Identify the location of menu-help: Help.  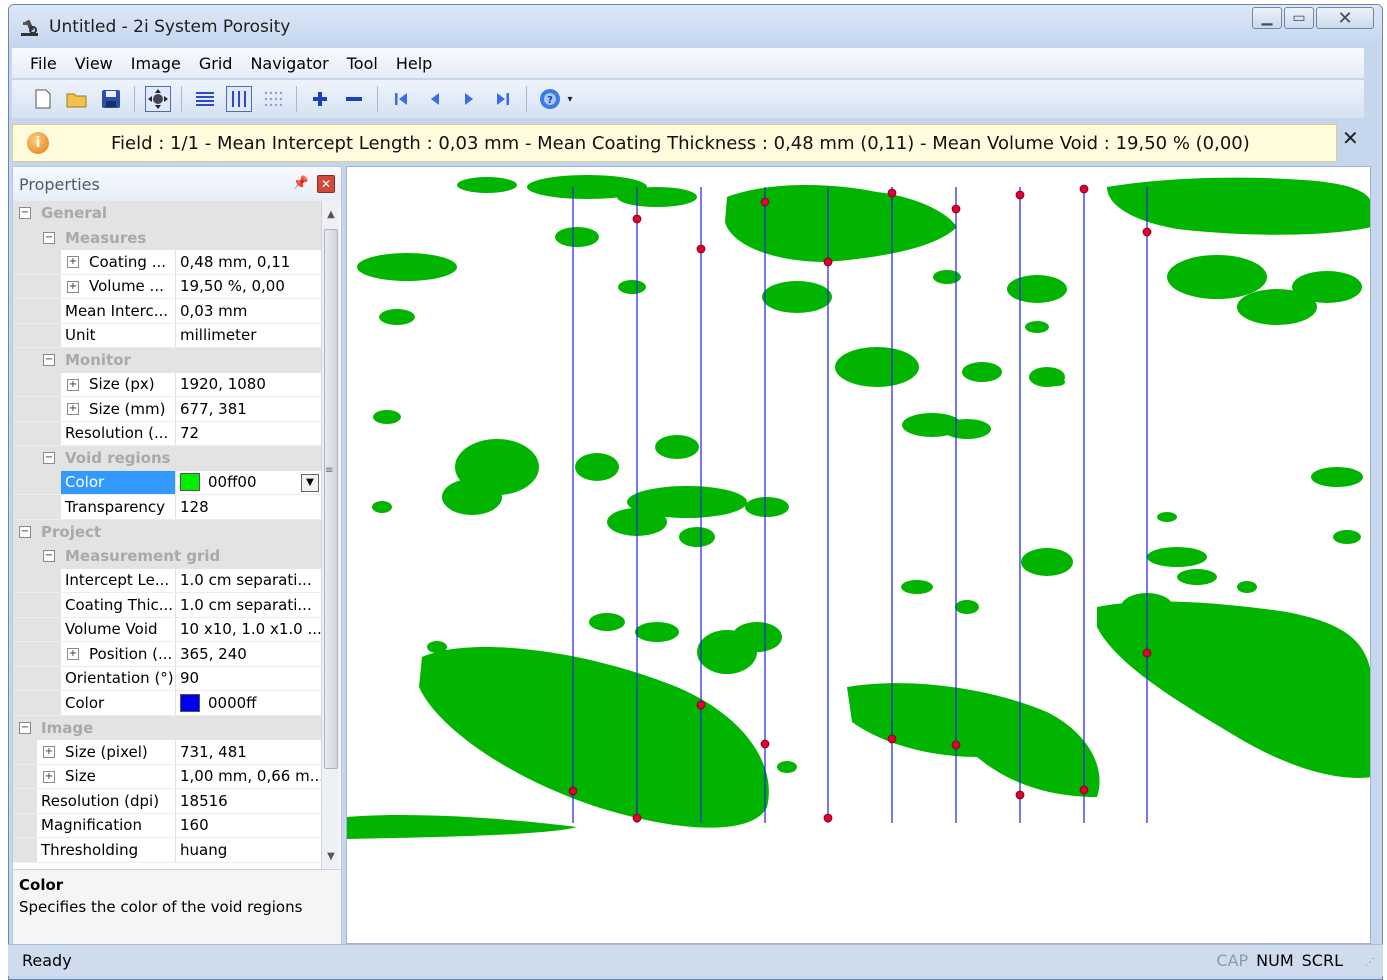
(414, 63).